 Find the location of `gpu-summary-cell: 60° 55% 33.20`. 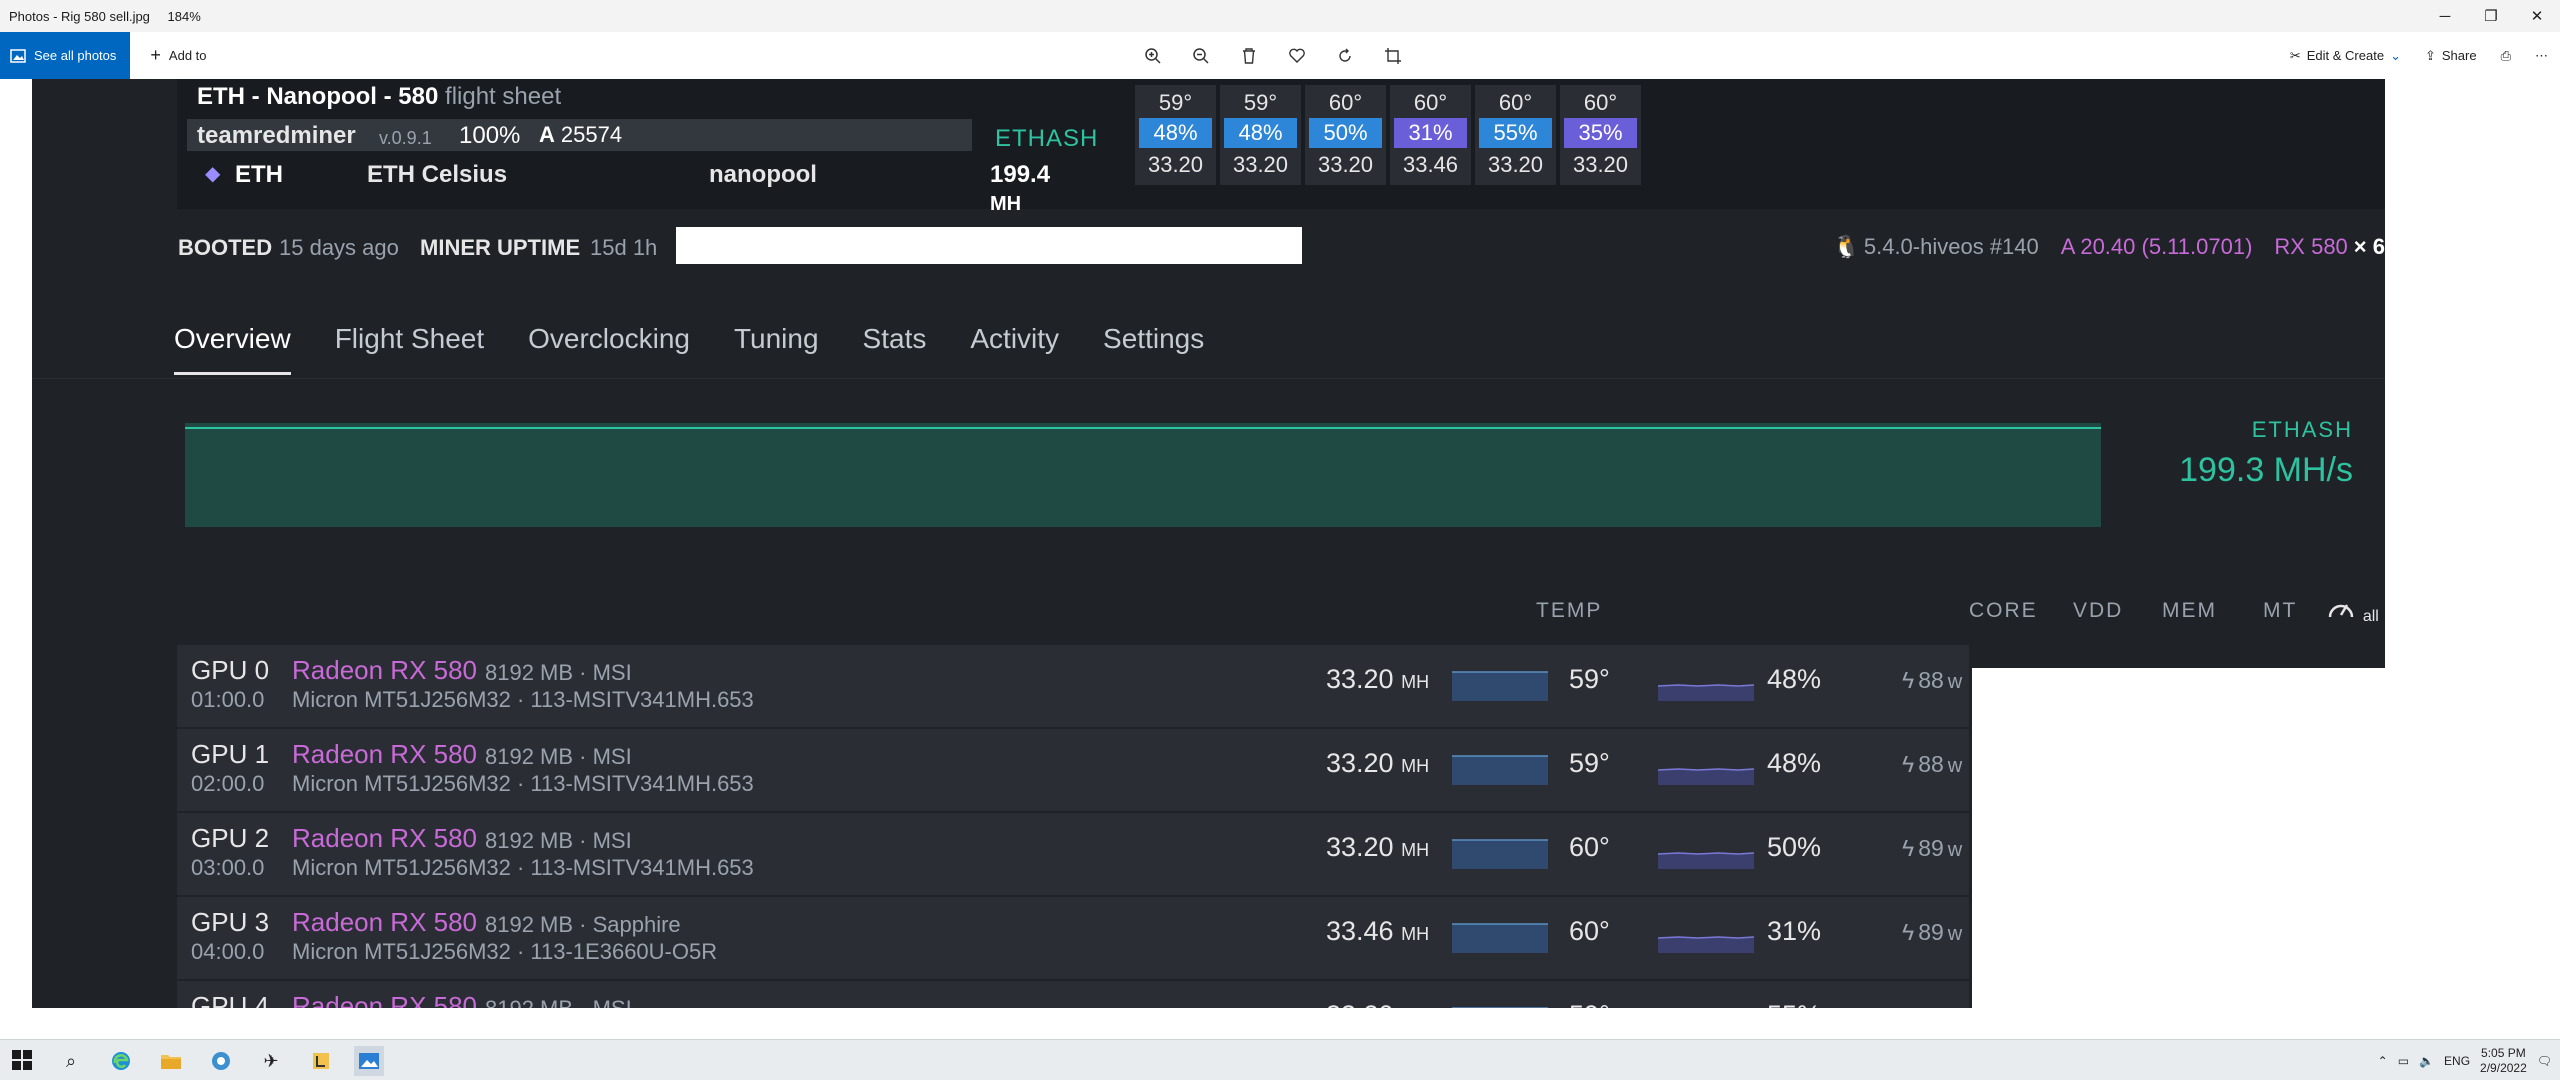

gpu-summary-cell: 60° 55% 33.20 is located at coordinates (1515, 135).